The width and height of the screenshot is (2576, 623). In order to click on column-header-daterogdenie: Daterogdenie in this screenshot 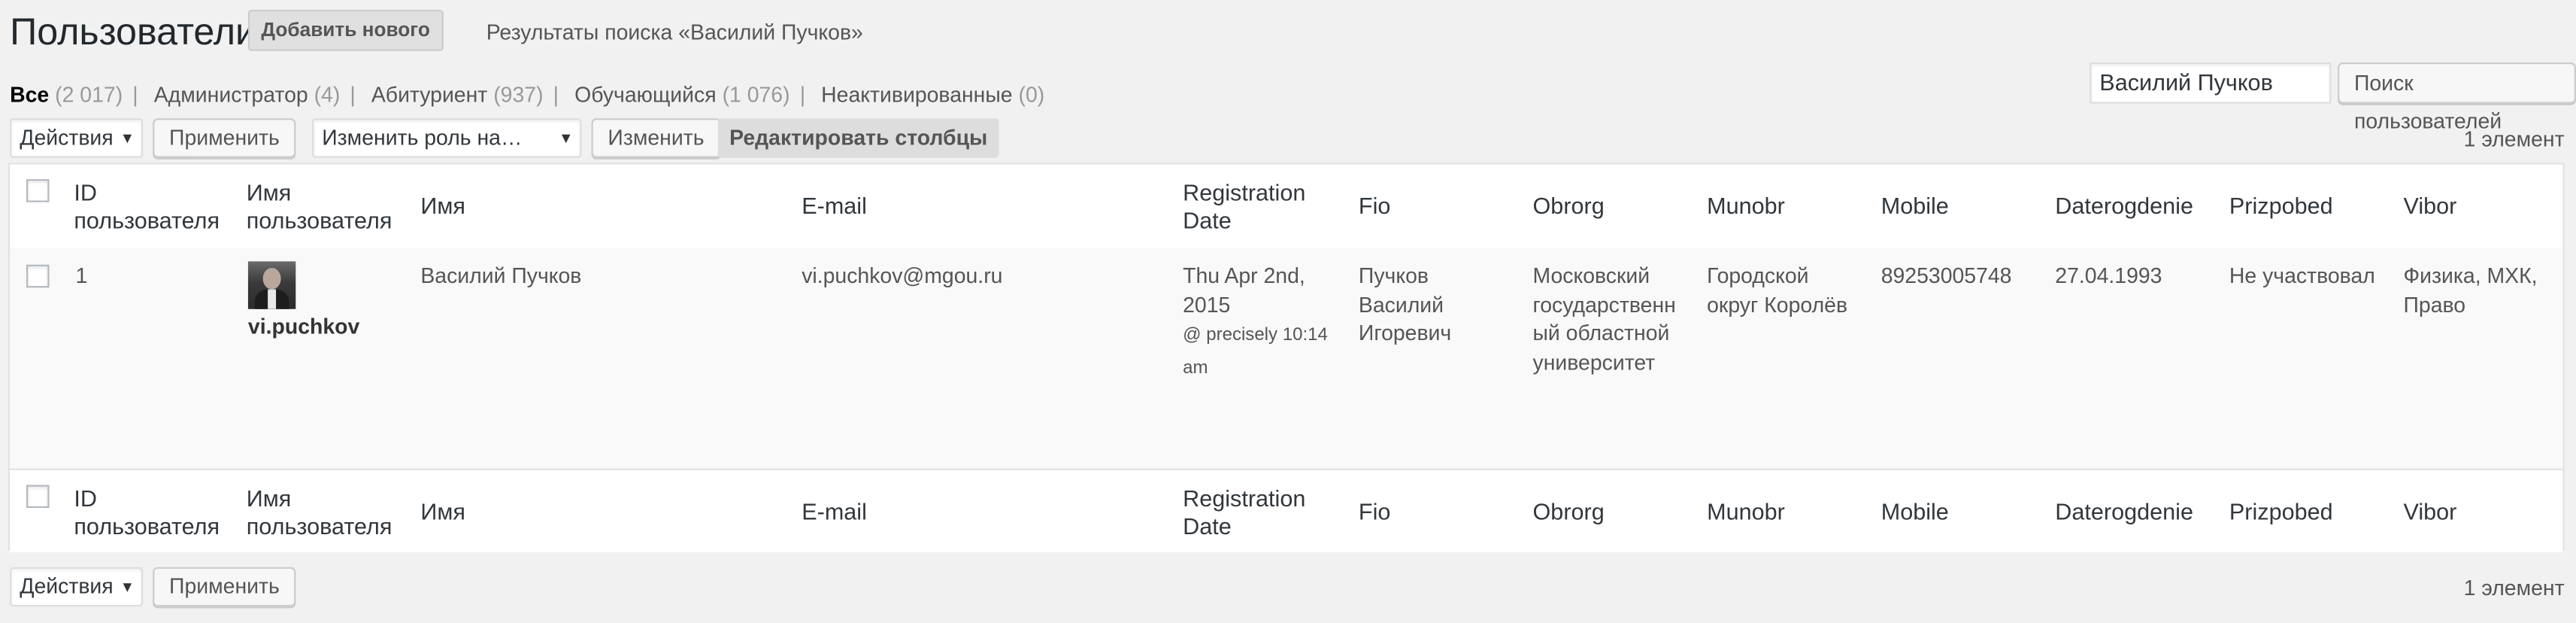, I will do `click(2124, 207)`.